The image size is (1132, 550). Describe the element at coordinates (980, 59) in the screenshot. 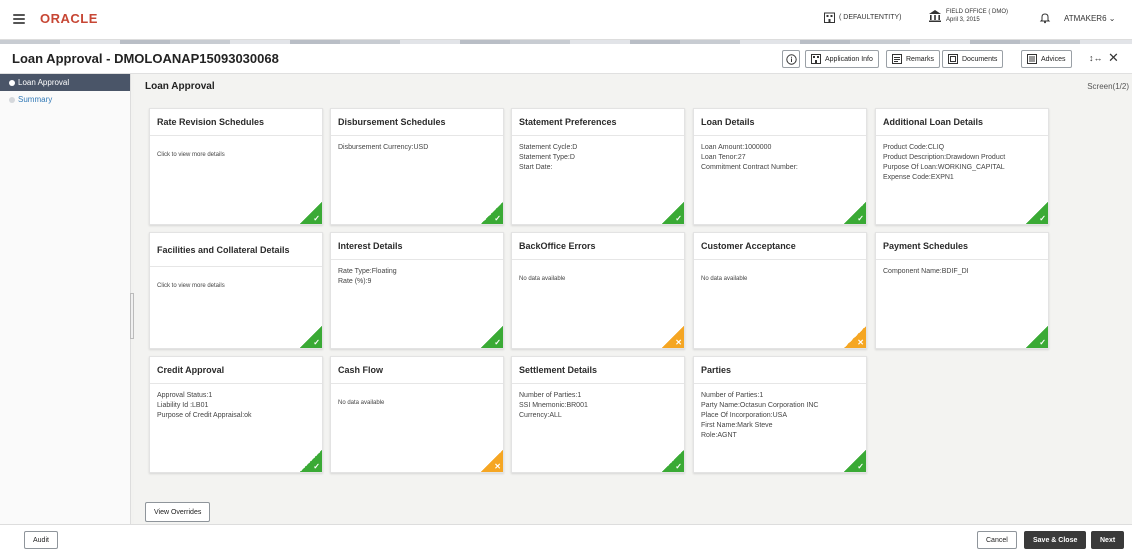

I see `documents-label: Documents` at that location.